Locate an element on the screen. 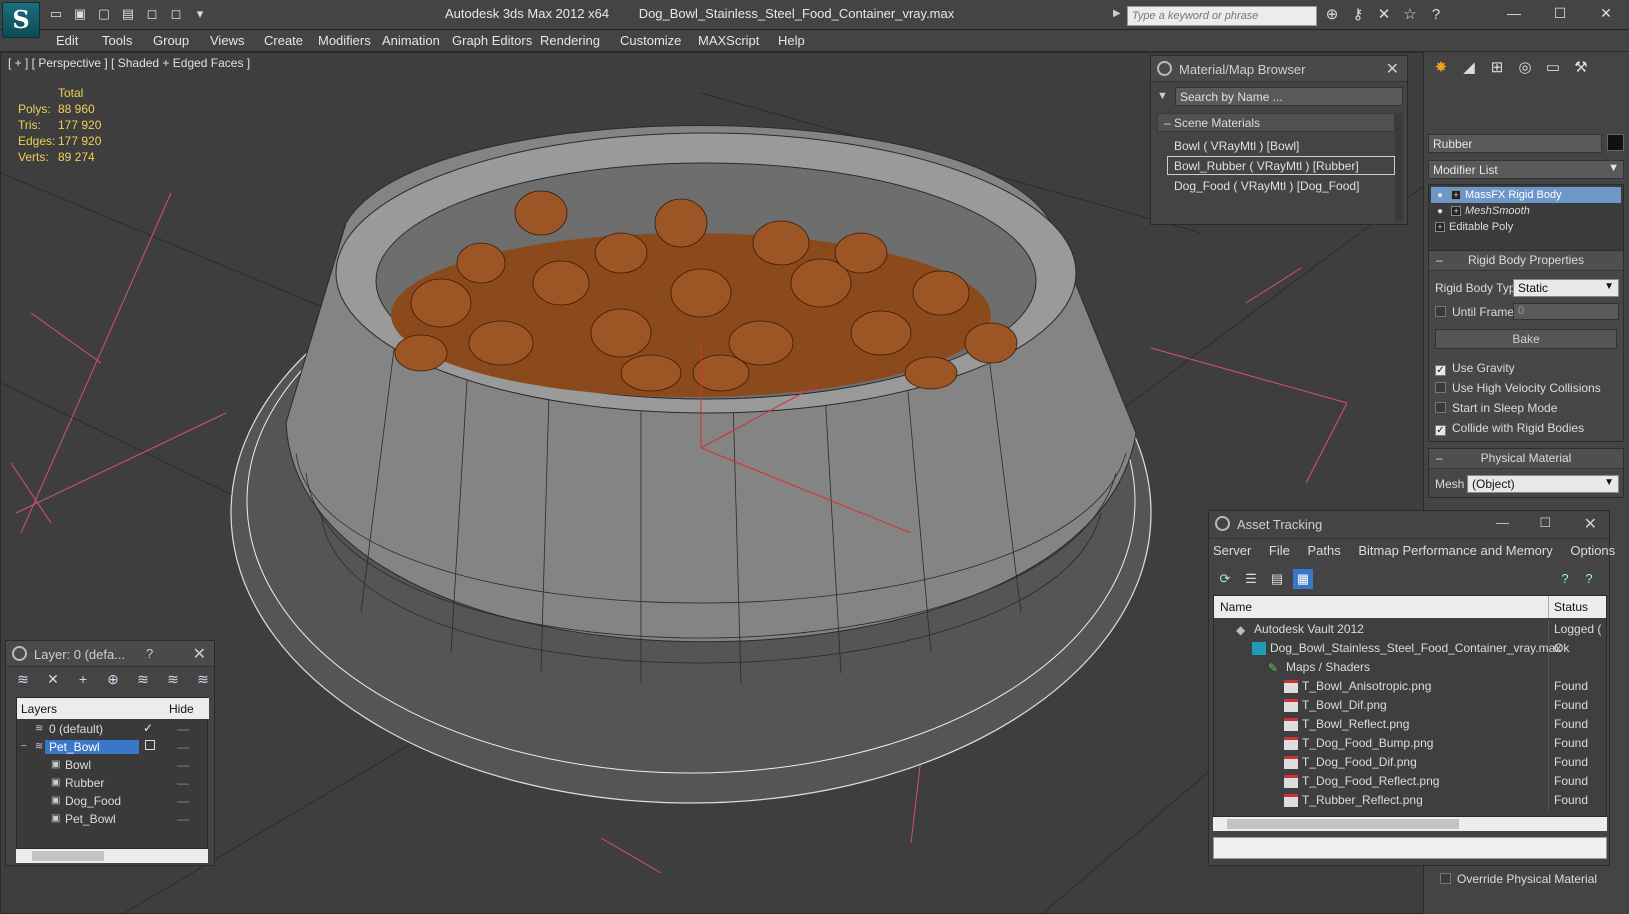 The image size is (1629, 914). create-layer-icon: ≋ is located at coordinates (23, 679).